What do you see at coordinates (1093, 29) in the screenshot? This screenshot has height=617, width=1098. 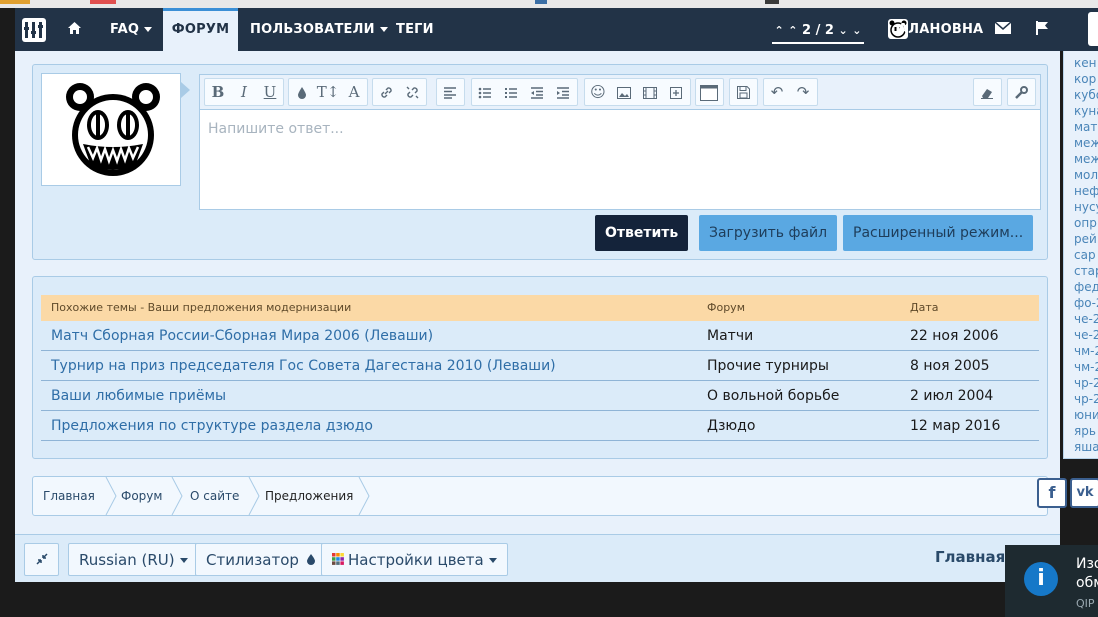 I see `search-input: По` at bounding box center [1093, 29].